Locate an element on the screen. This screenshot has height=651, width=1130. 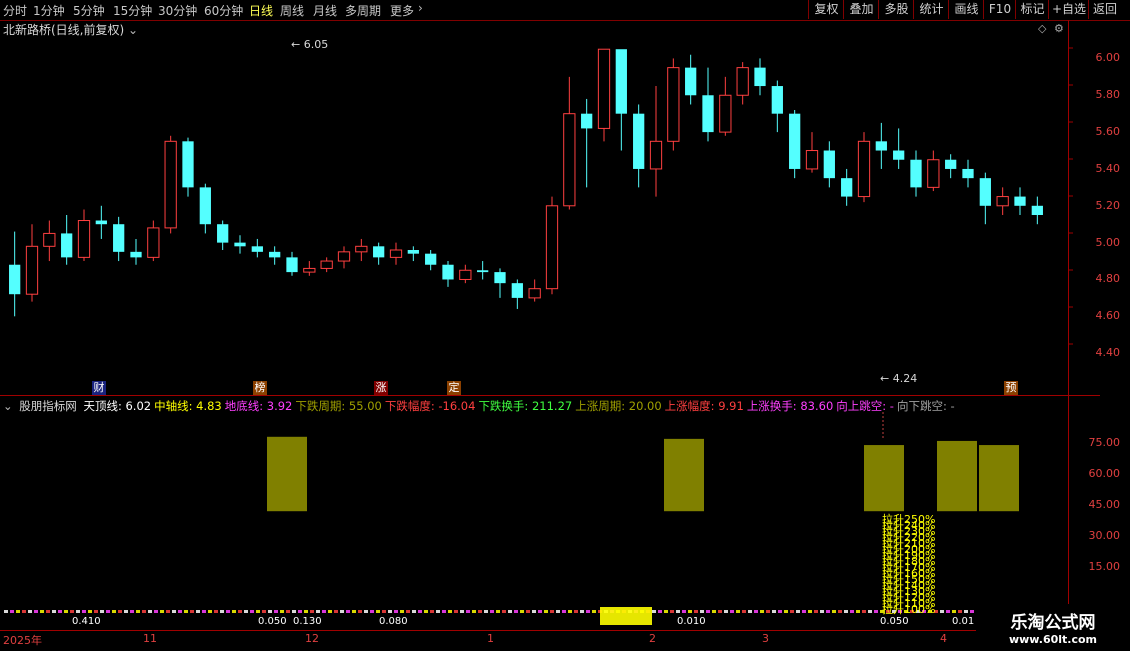
chevron-down-icon: ⌄ is located at coordinates (8, 406).